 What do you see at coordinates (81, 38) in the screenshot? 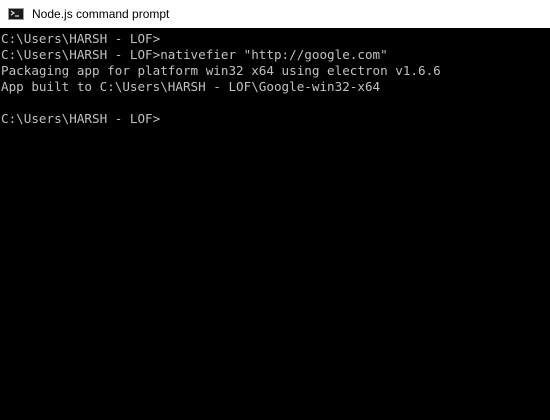
I see `console-line: C:\Users\HARSH - LOF>` at bounding box center [81, 38].